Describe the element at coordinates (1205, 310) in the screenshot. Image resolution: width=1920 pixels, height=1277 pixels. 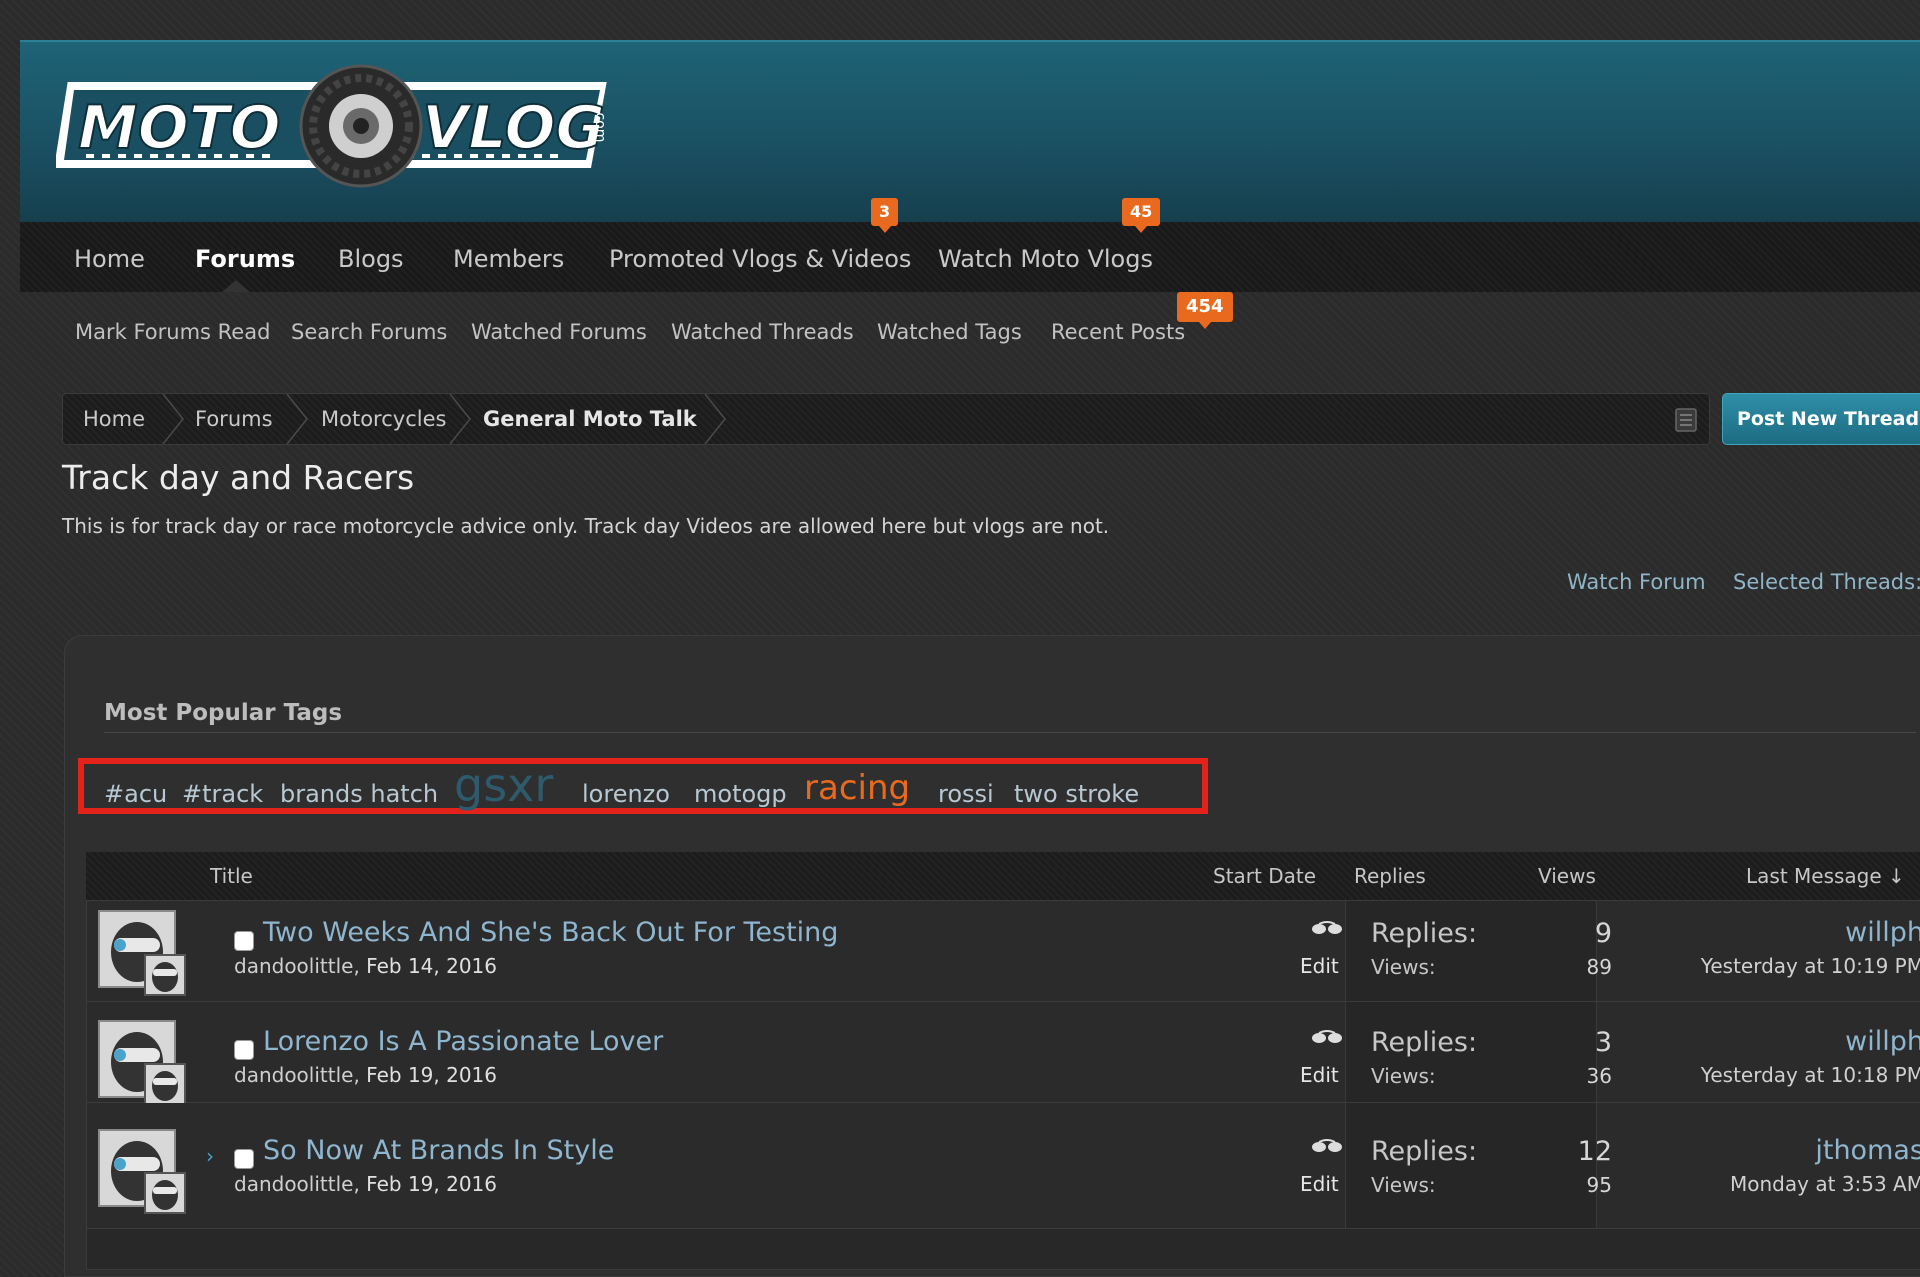
I see `recent-posts-badge: 454` at that location.